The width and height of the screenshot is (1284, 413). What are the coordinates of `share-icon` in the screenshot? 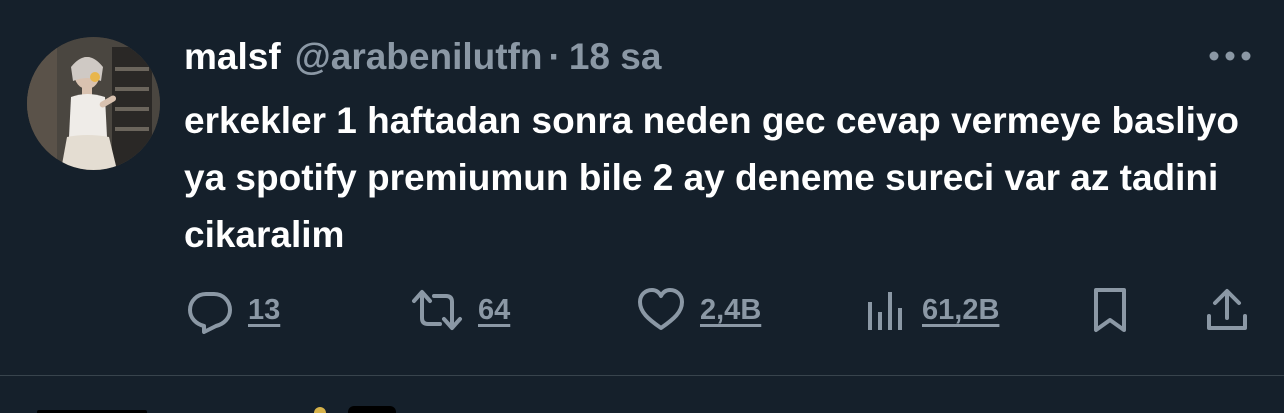 It's located at (1227, 310).